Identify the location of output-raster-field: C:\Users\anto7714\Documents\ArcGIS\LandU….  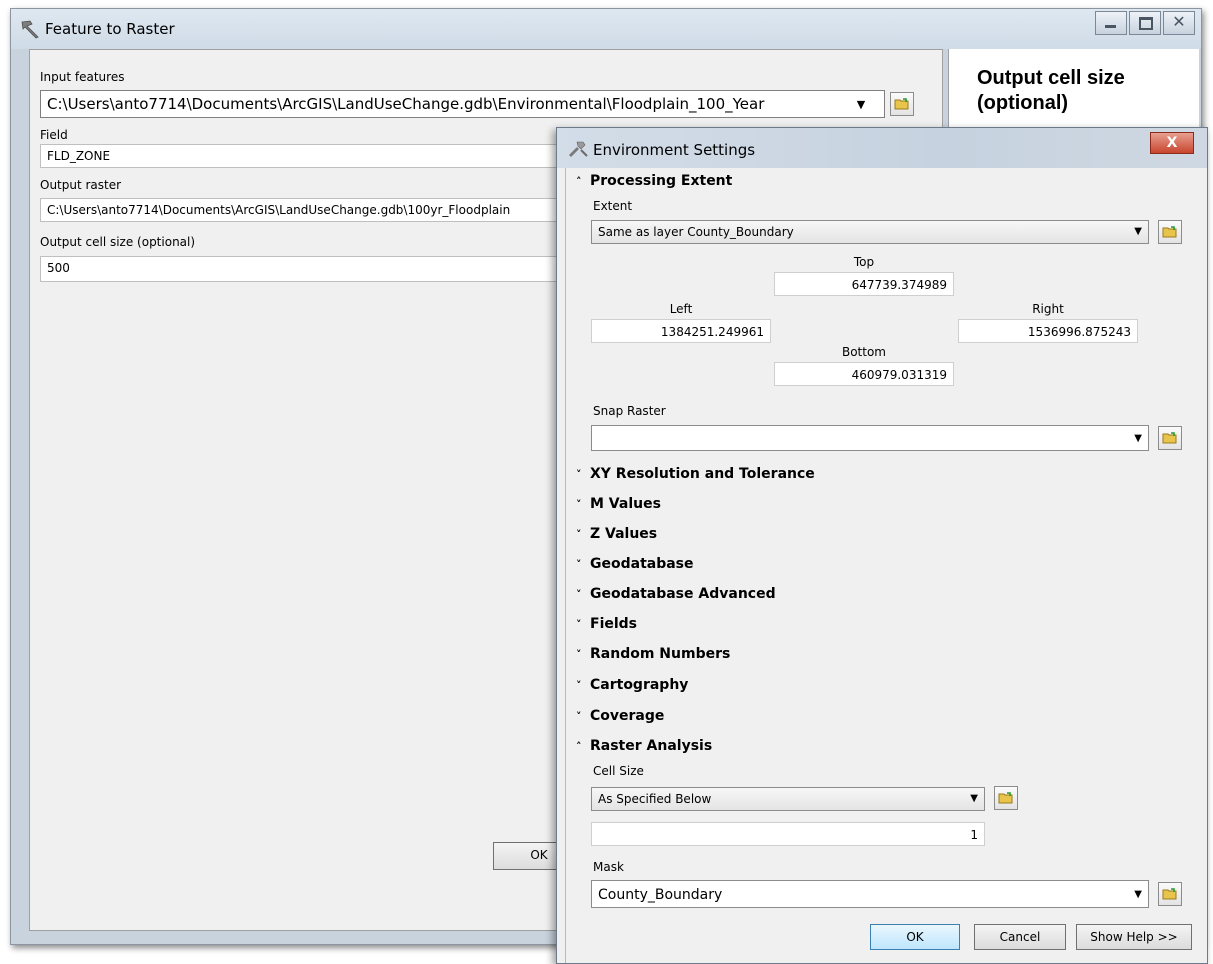
(320, 210).